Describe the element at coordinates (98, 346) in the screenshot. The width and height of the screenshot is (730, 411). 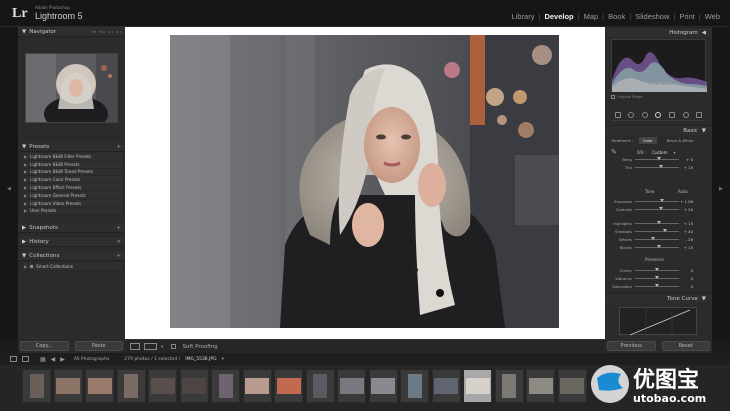
I see `paste-button: Paste` at that location.